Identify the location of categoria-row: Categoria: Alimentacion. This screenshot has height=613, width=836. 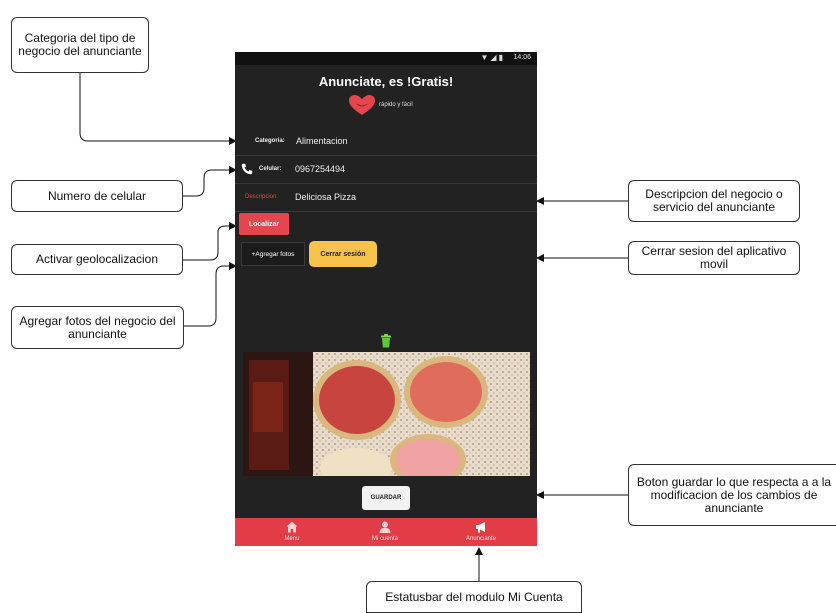
(386, 142).